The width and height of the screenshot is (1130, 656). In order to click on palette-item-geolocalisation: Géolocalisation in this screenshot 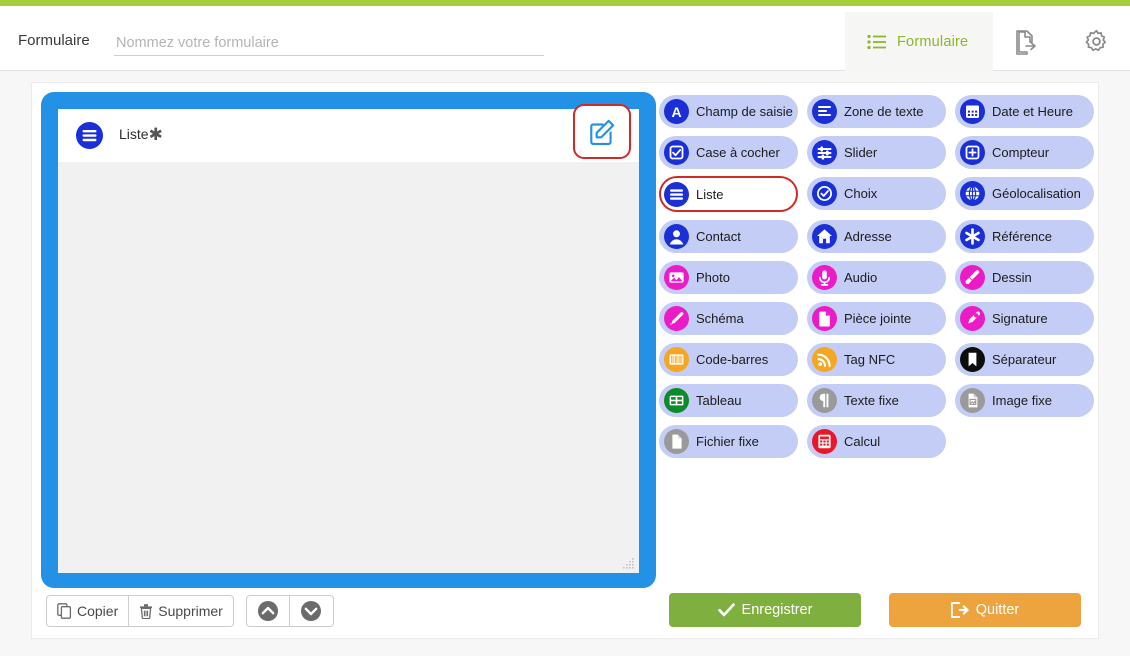, I will do `click(1024, 193)`.